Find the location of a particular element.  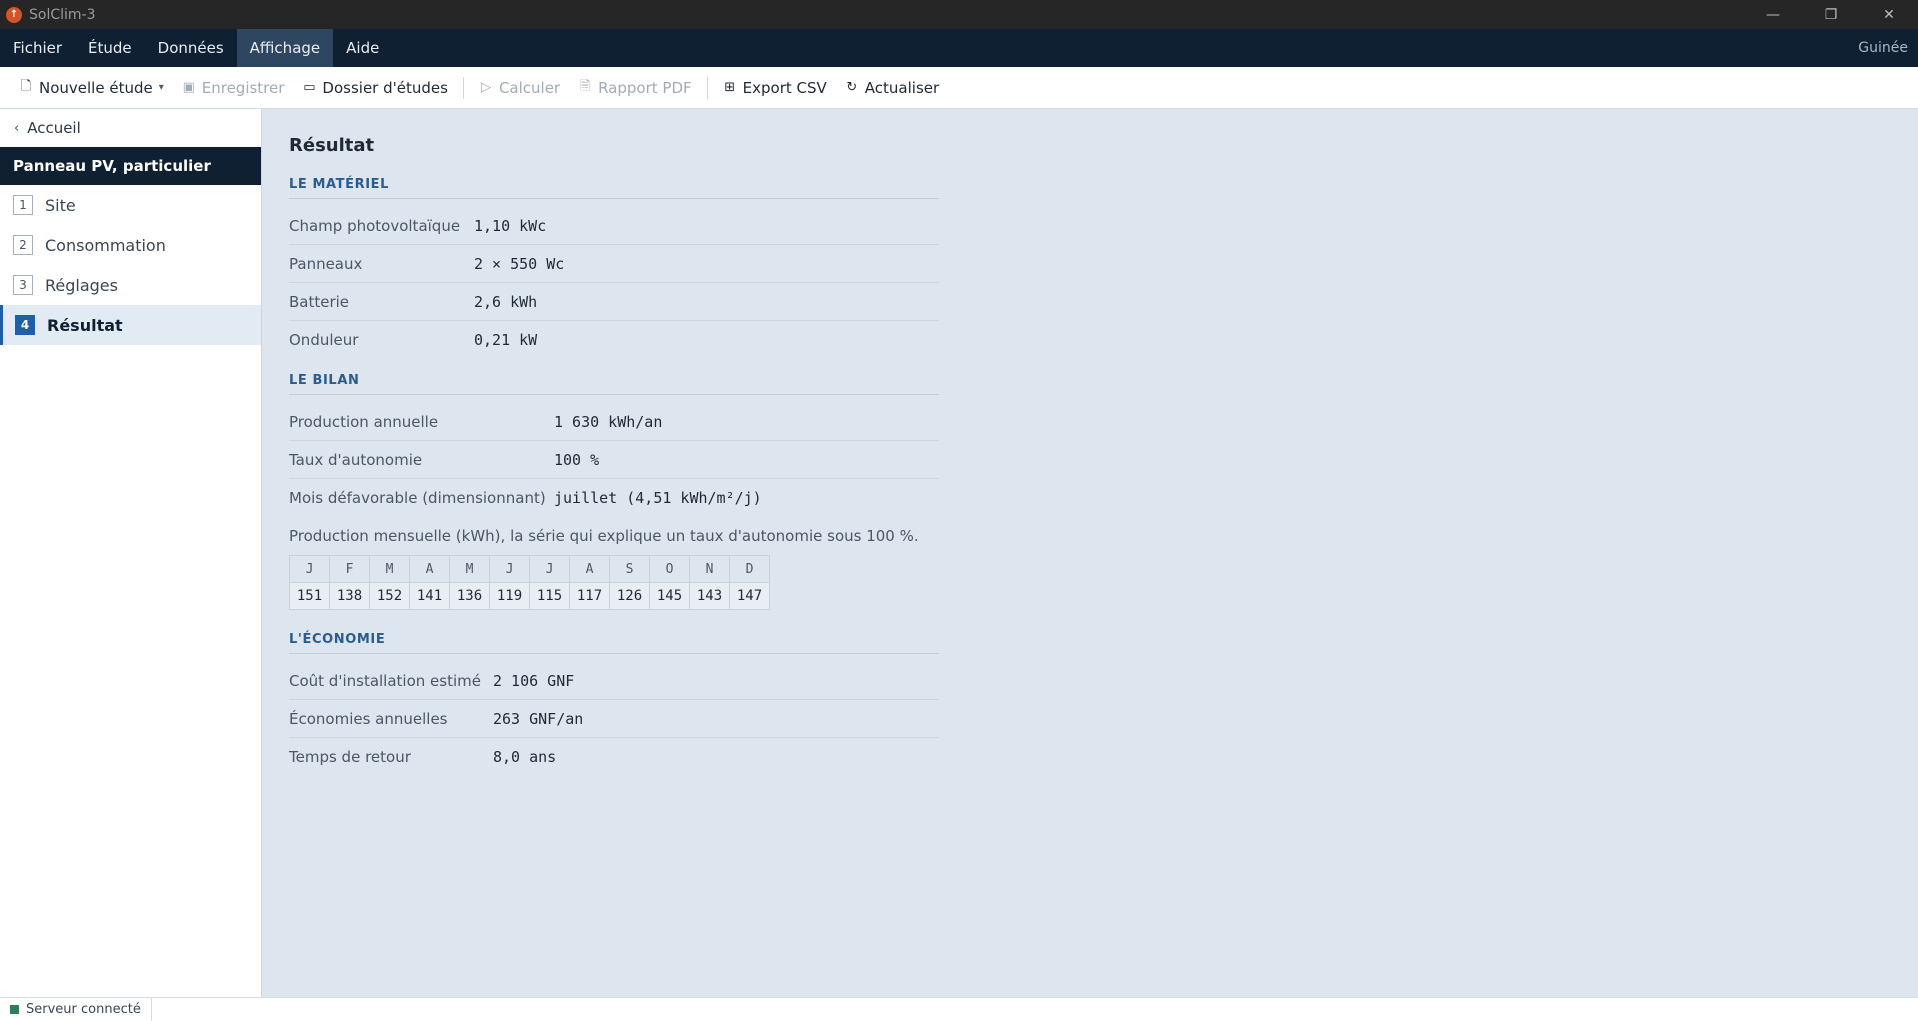

table-icon: ⊞ is located at coordinates (730, 87).